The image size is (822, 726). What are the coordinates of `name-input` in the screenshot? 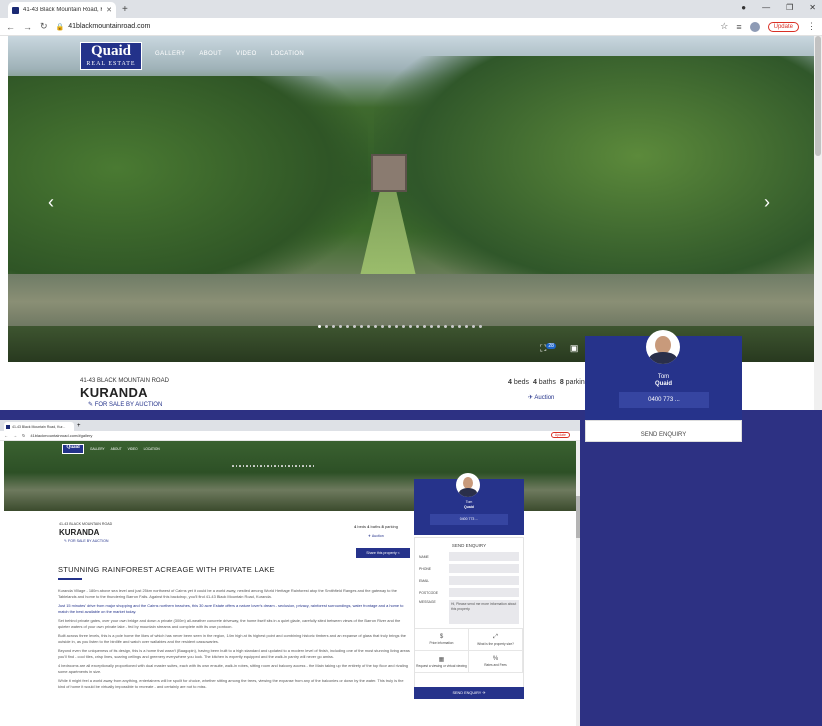 It's located at (484, 556).